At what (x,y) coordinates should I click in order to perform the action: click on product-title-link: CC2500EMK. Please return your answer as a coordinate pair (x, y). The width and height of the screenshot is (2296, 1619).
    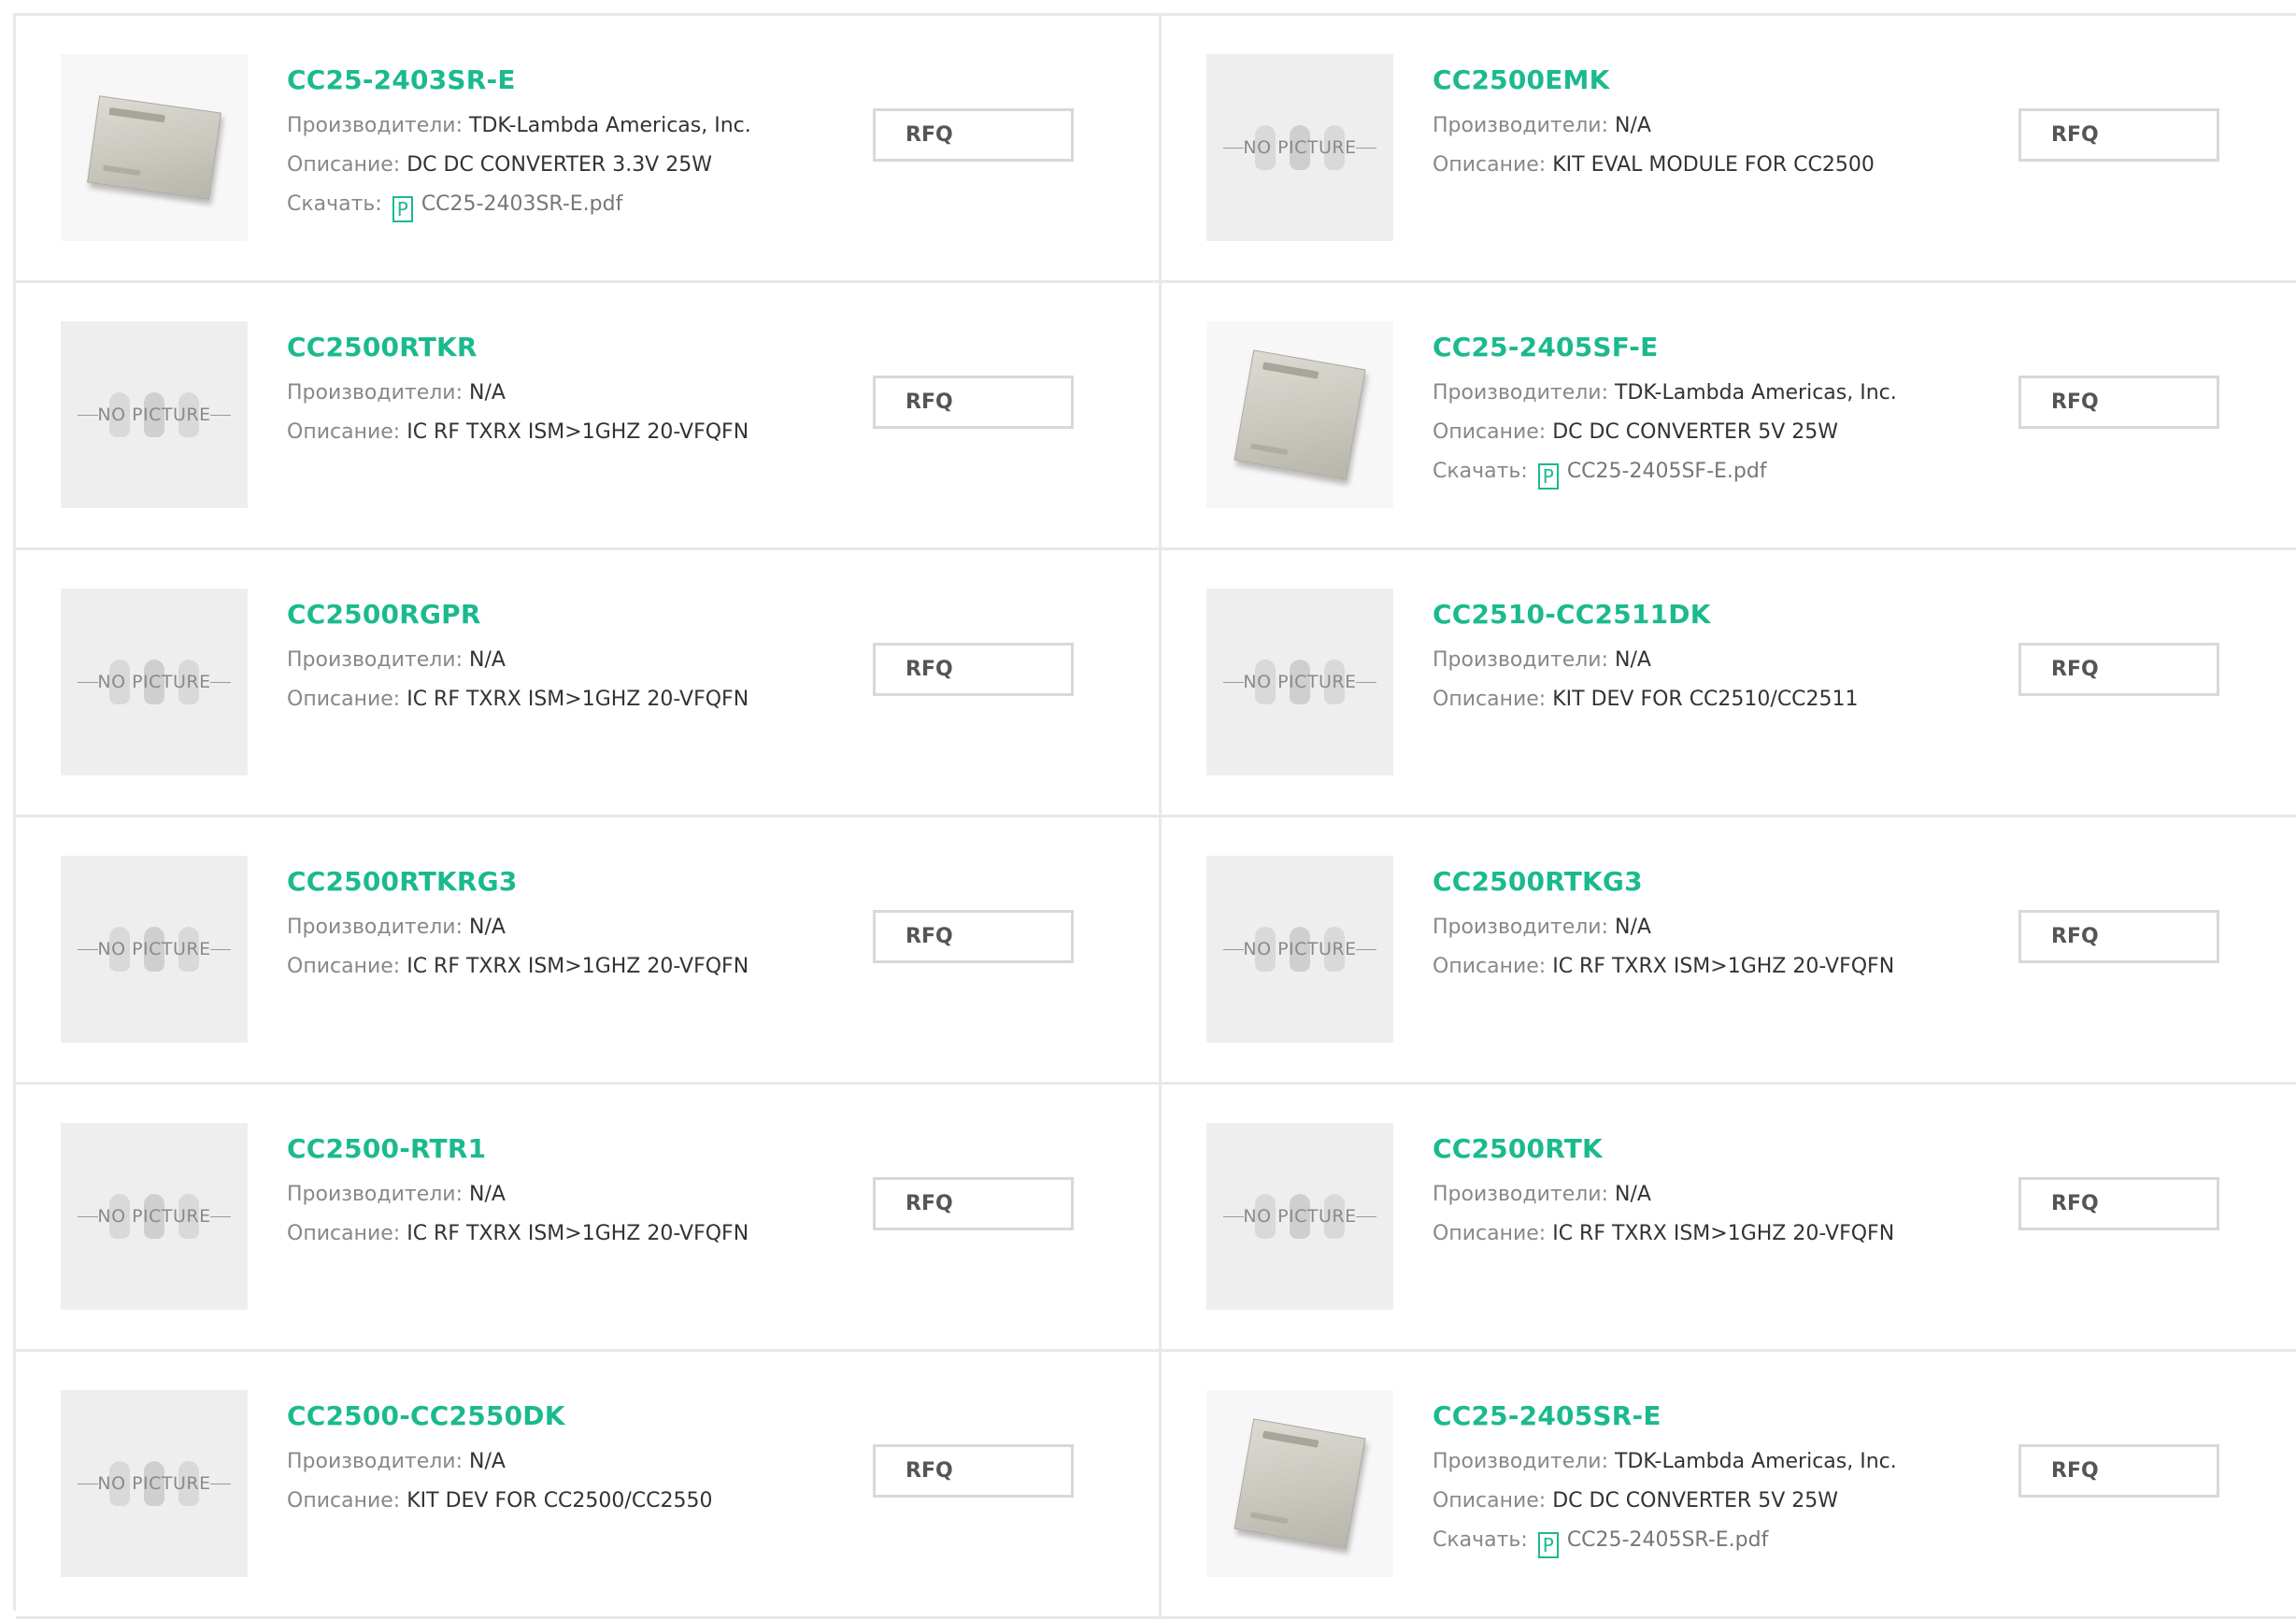
    Looking at the image, I should click on (1521, 79).